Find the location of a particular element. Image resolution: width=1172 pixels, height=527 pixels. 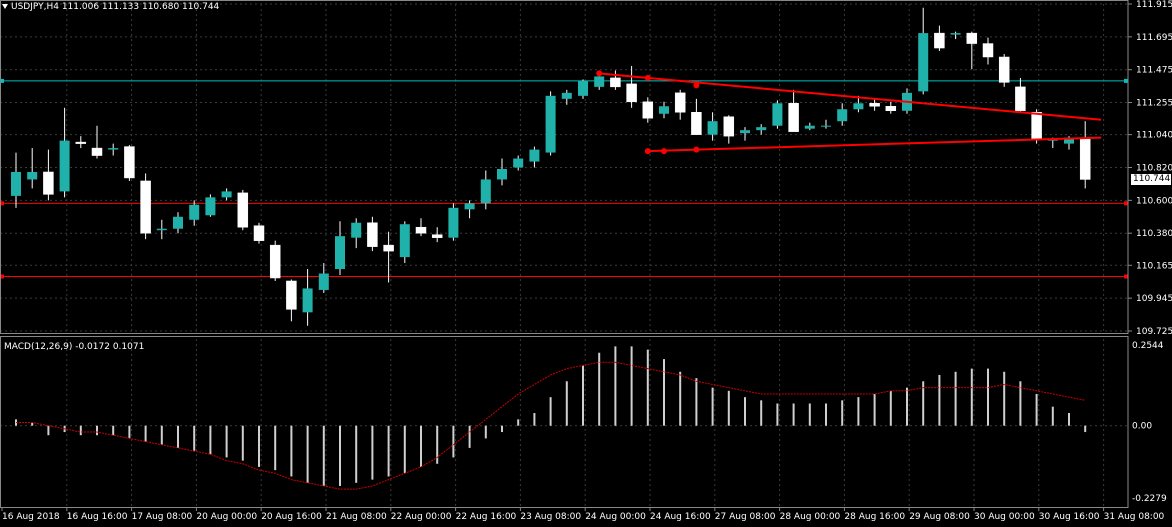

price-tick-label: 111.040 is located at coordinates (1154, 136).